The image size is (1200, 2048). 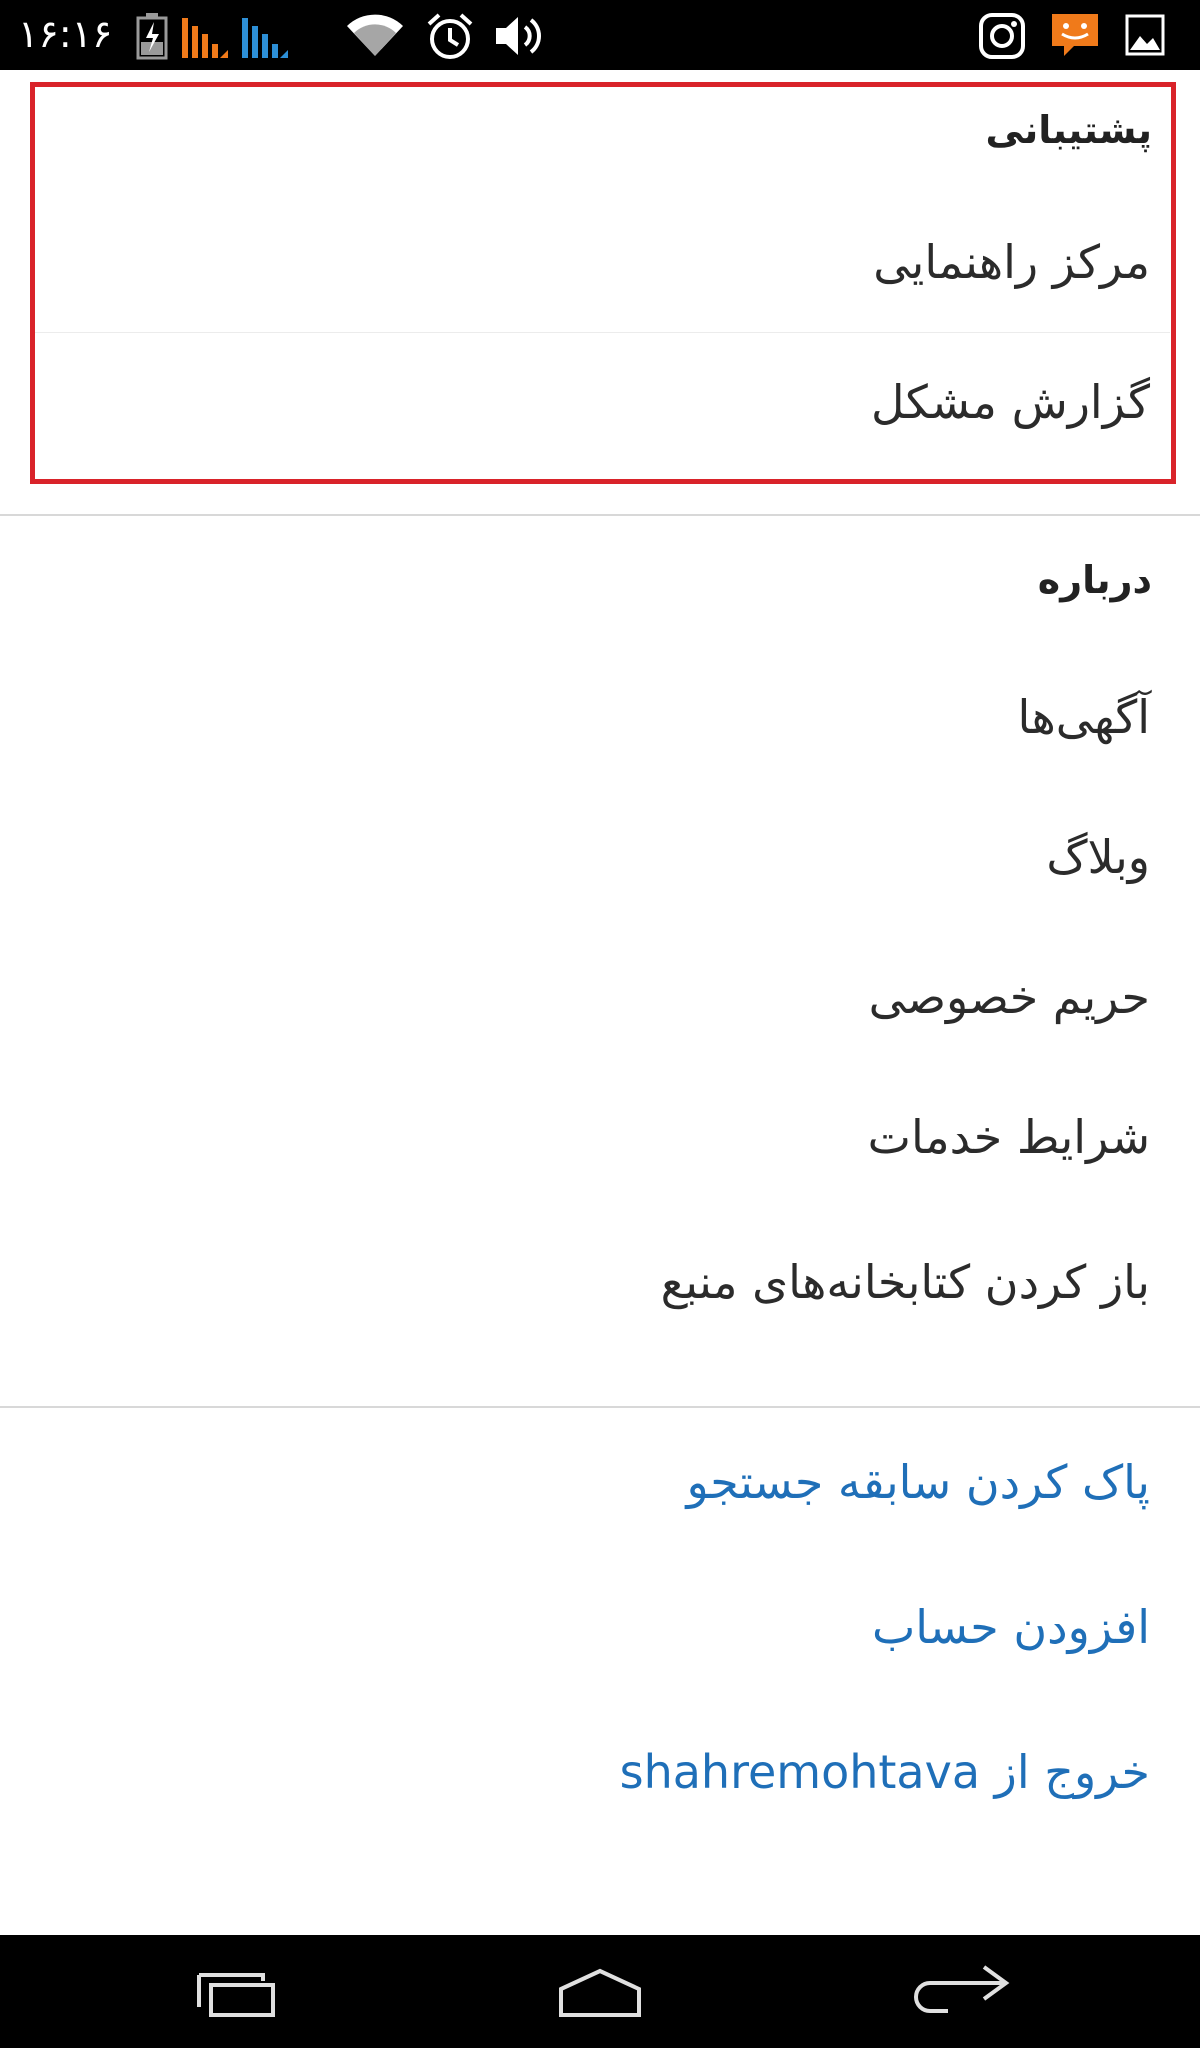 I want to click on menu-item-ads: آگهی‌ها, so click(x=600, y=717).